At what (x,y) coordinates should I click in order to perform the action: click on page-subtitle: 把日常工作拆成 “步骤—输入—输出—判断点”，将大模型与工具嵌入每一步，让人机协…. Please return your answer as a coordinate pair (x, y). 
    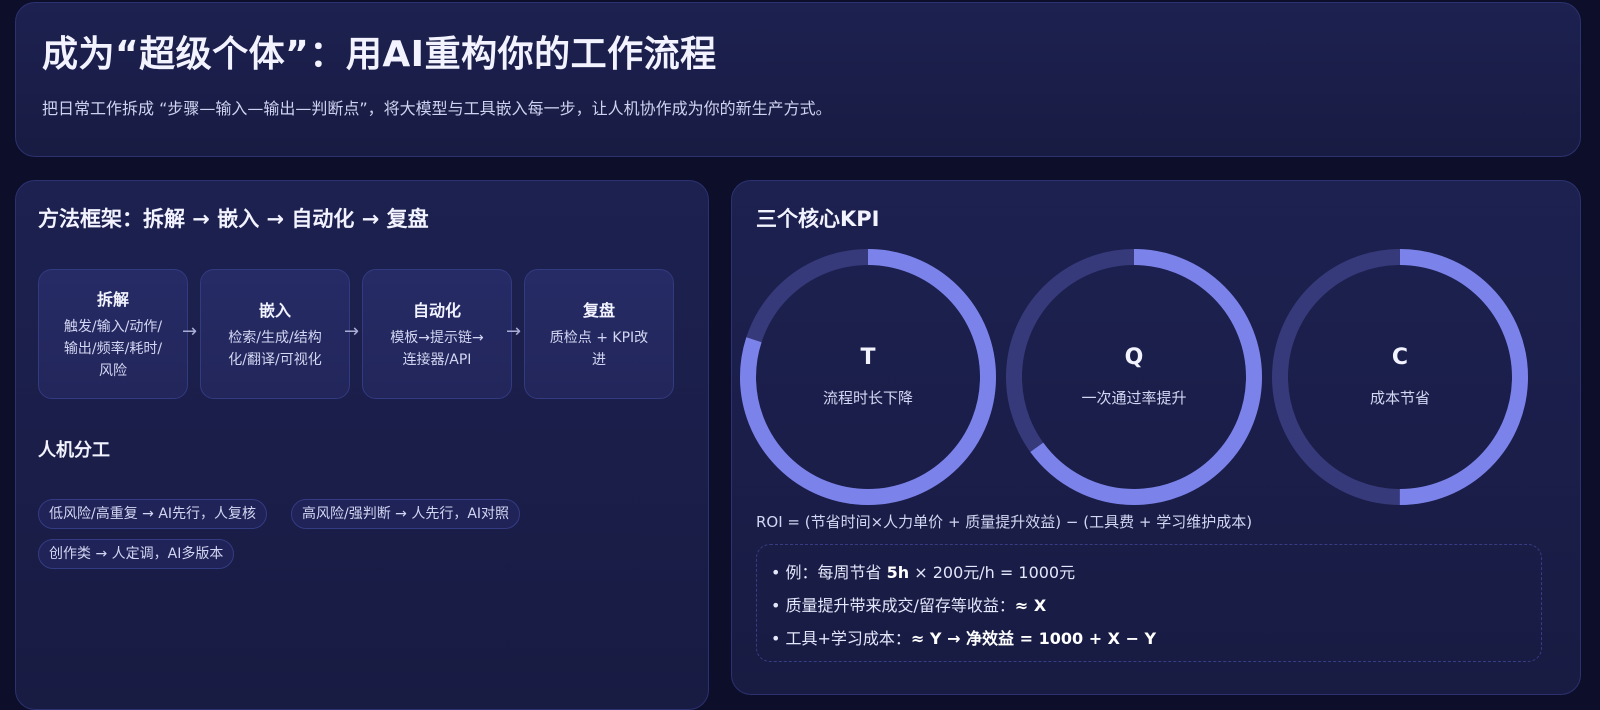
    Looking at the image, I should click on (437, 108).